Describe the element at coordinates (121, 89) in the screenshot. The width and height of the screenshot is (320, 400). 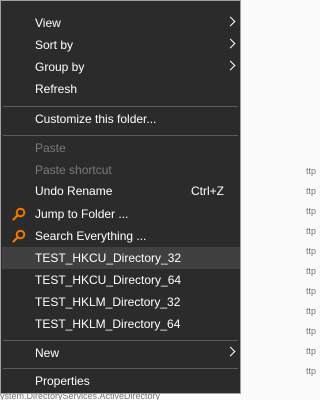
I see `menu-item-refresh: Refresh` at that location.